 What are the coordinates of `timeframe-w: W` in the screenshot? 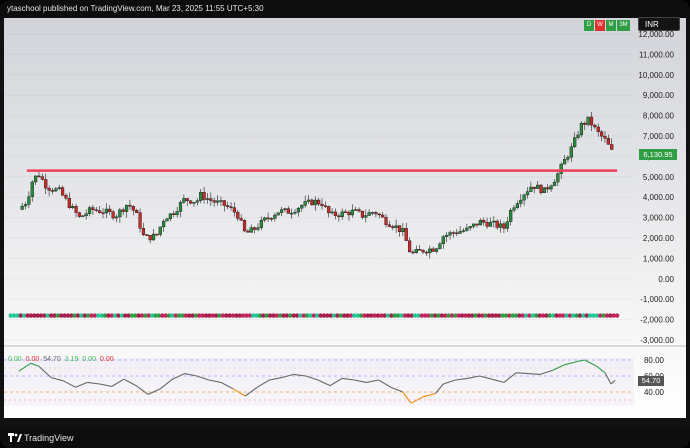 It's located at (600, 25).